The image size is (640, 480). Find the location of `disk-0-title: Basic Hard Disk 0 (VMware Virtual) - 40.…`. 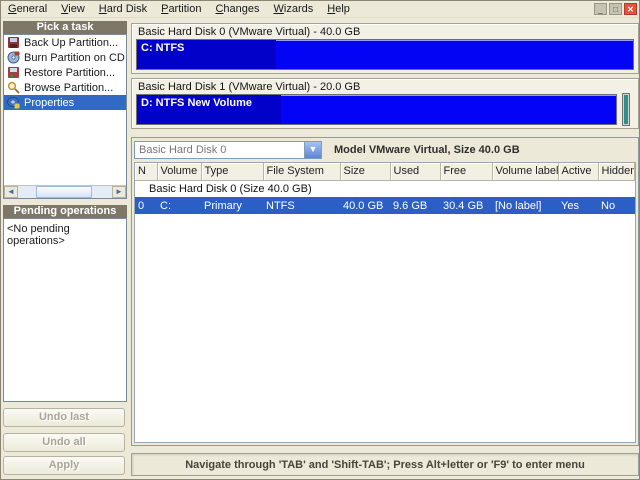

disk-0-title: Basic Hard Disk 0 (VMware Virtual) - 40.… is located at coordinates (249, 32).